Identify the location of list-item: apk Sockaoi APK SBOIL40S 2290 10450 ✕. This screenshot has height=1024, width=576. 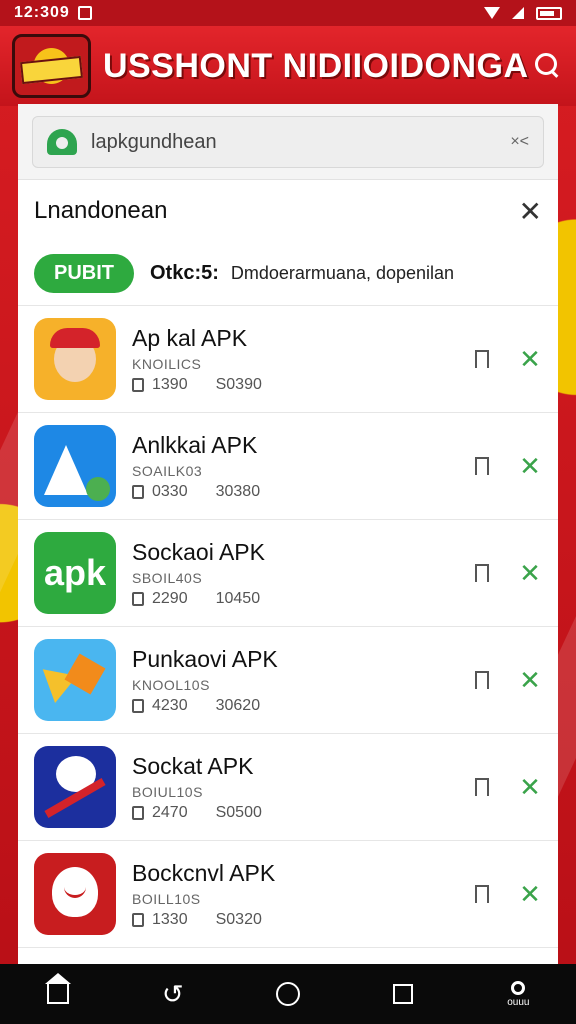
(288, 573).